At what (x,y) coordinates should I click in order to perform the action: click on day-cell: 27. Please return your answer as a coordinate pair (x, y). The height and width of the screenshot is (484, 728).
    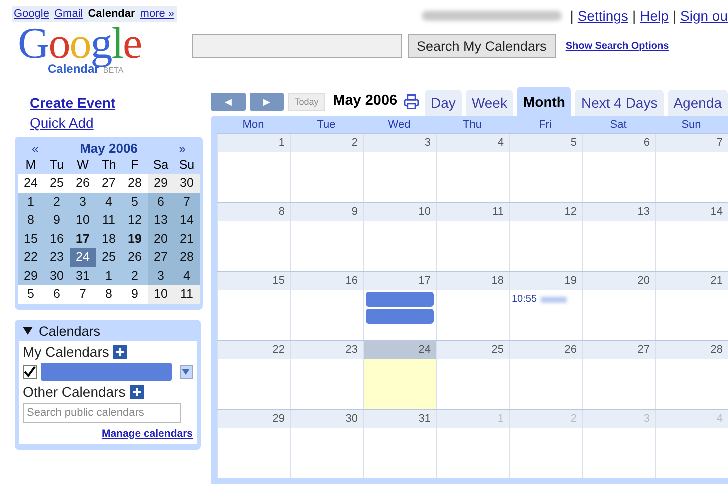
    Looking at the image, I should click on (618, 375).